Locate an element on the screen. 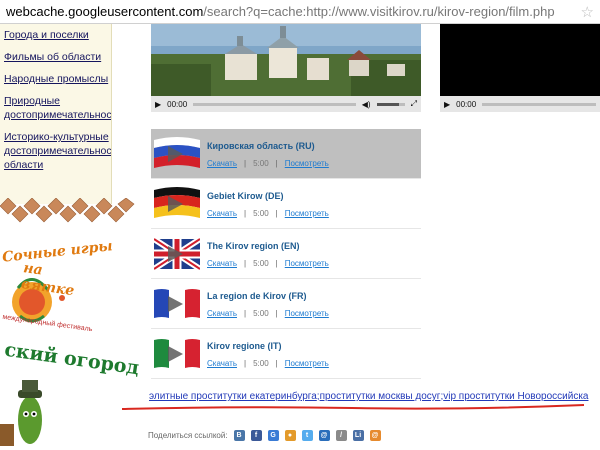 This screenshot has height=450, width=600. volume-slider is located at coordinates (390, 104).